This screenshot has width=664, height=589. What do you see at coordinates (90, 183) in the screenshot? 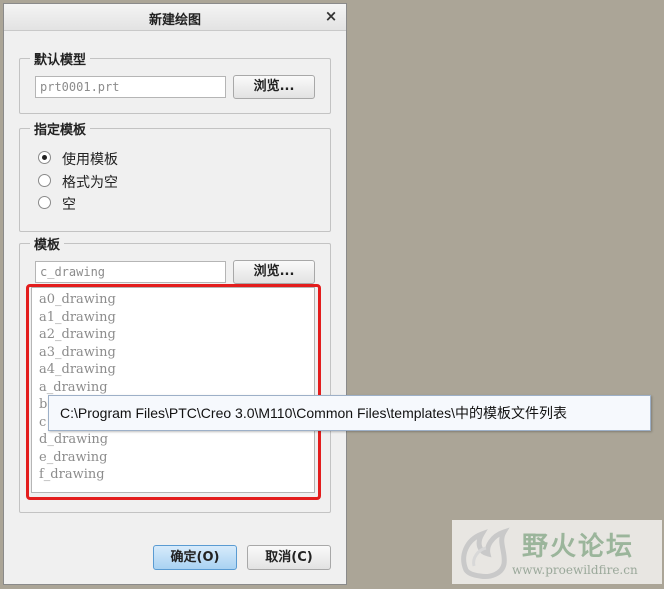
I see `radio-label: 格式为空` at bounding box center [90, 183].